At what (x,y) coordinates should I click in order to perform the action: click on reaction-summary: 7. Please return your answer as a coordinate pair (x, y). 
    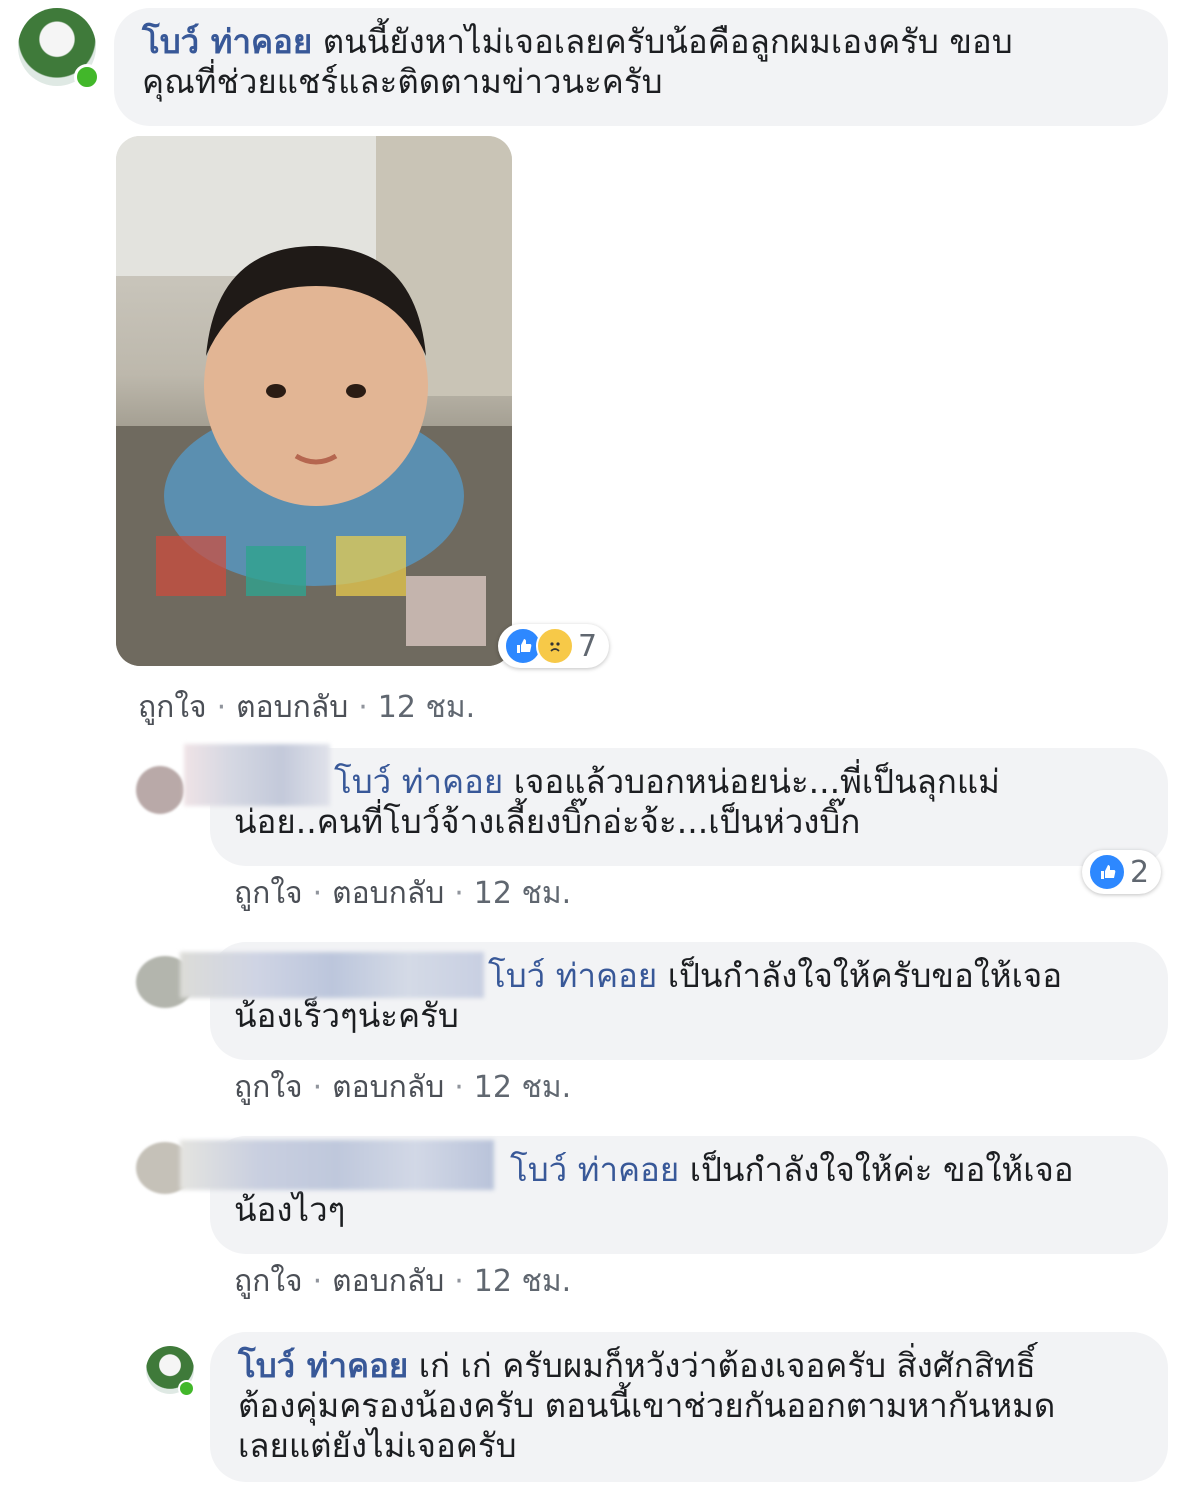
    Looking at the image, I should click on (554, 646).